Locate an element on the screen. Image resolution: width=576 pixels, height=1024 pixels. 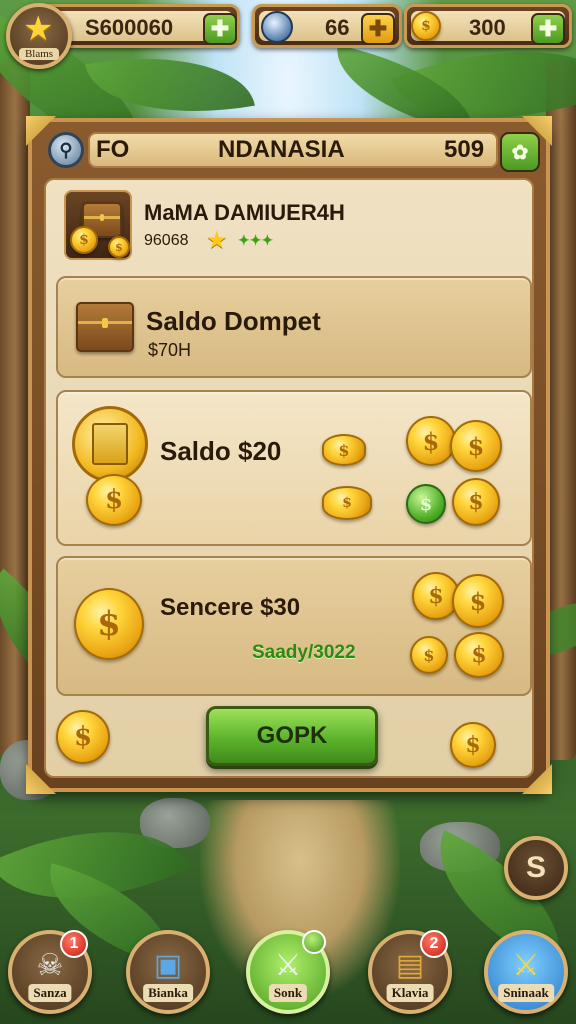
search-icon: ⚲ is located at coordinates (66, 150).